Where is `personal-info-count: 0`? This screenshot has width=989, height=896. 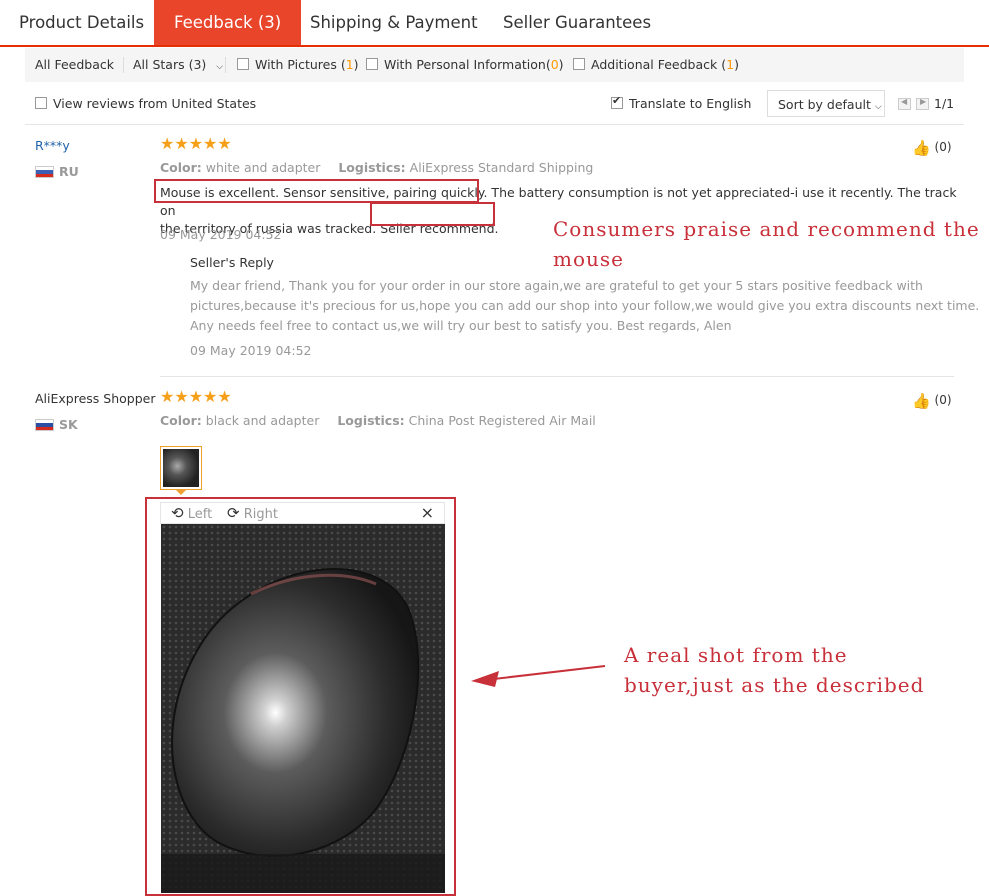 personal-info-count: 0 is located at coordinates (554, 64).